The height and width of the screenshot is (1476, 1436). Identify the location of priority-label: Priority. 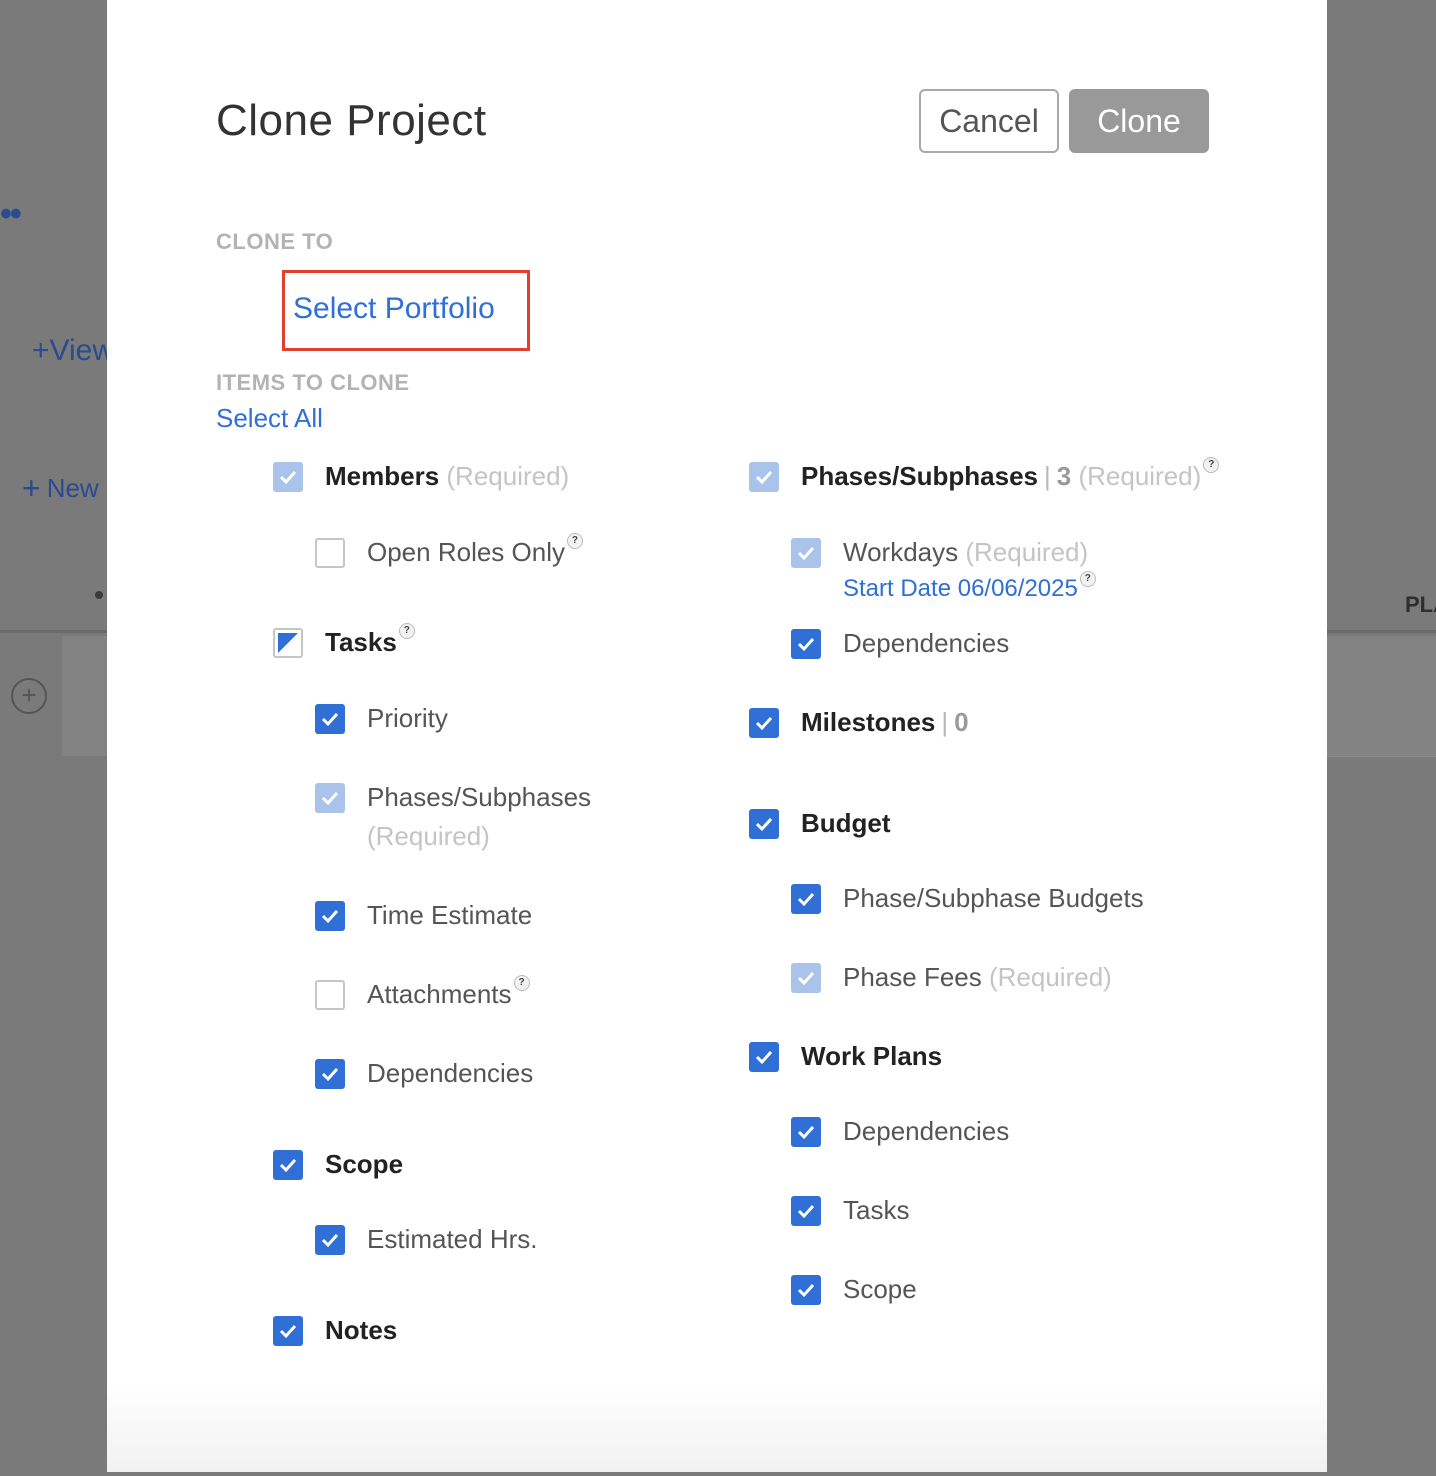
(407, 718).